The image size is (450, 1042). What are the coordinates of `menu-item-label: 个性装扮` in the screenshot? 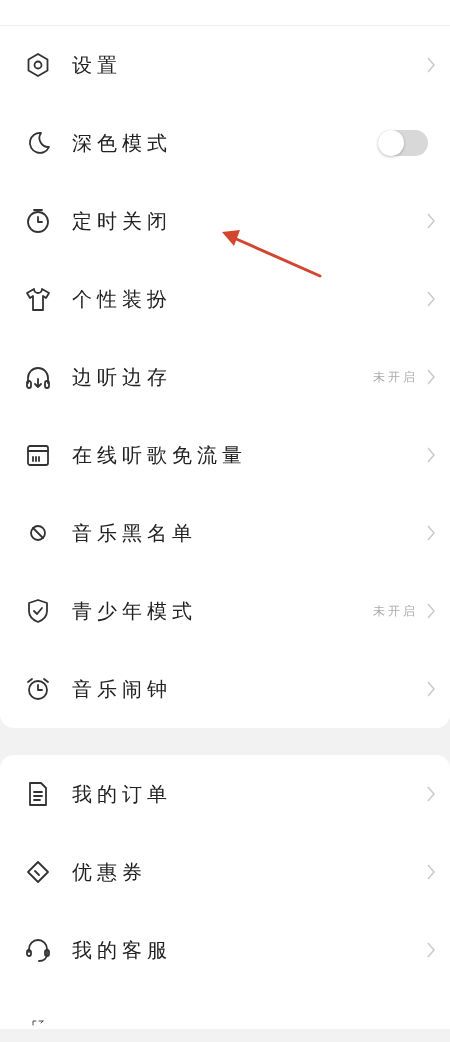 It's located at (249, 299).